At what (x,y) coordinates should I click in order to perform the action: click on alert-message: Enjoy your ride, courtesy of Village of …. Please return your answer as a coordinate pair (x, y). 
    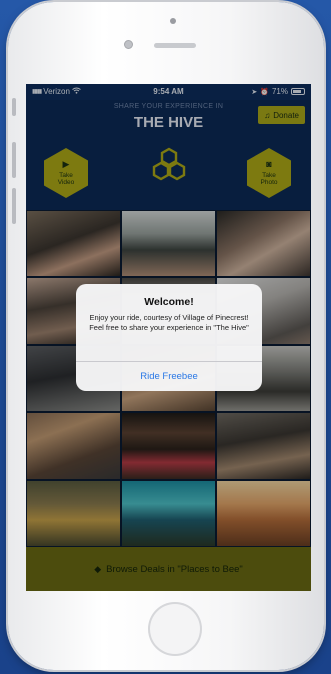
    Looking at the image, I should click on (169, 322).